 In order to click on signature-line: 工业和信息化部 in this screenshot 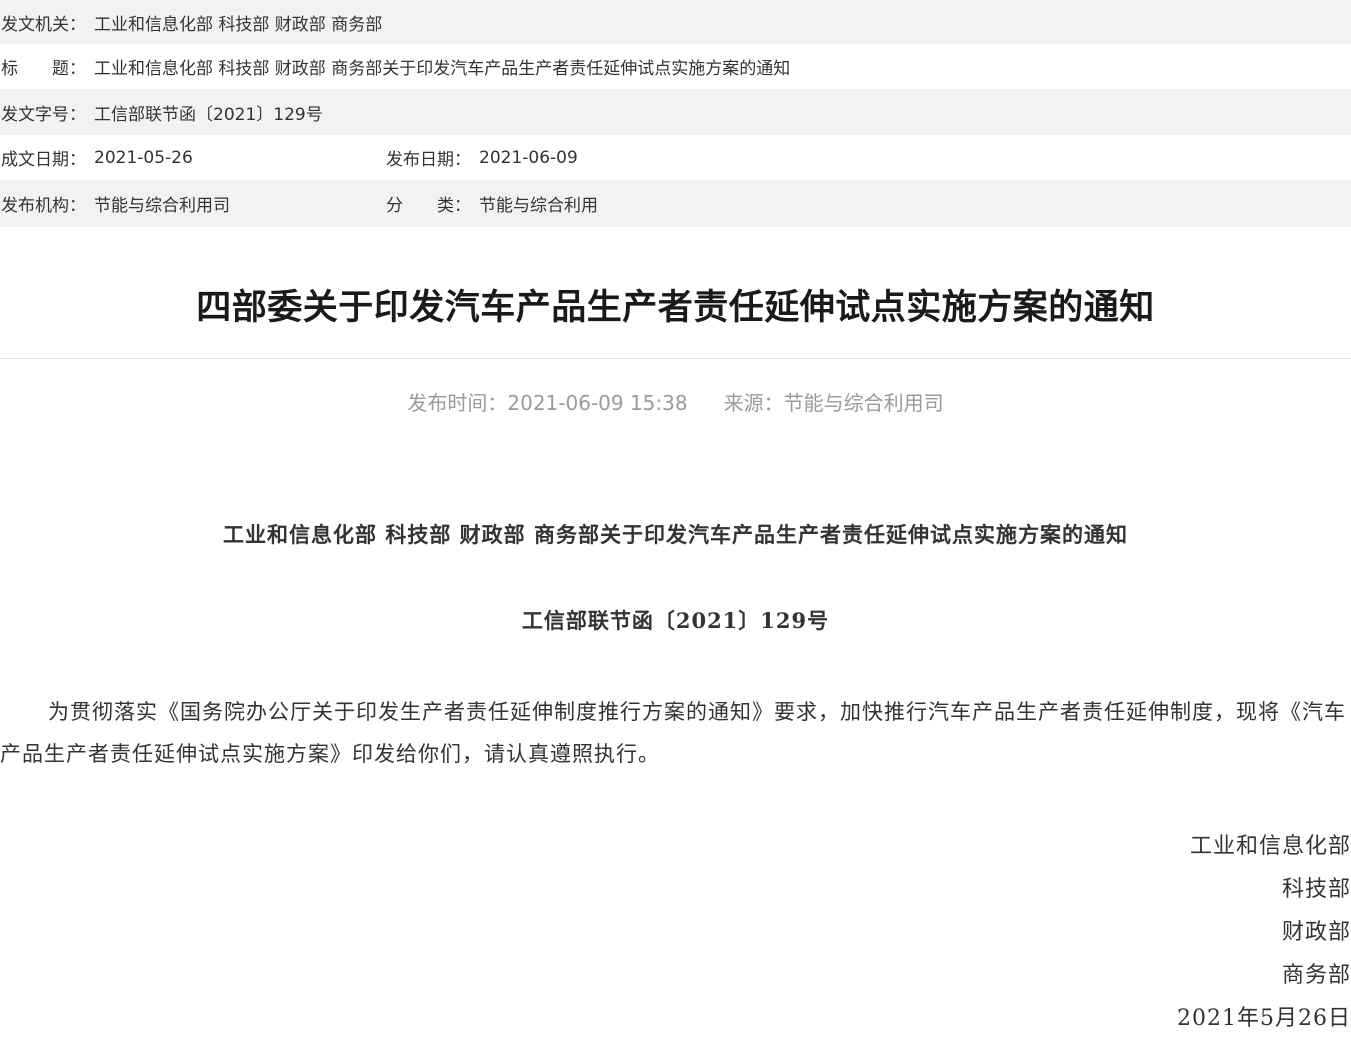, I will do `click(1270, 846)`.